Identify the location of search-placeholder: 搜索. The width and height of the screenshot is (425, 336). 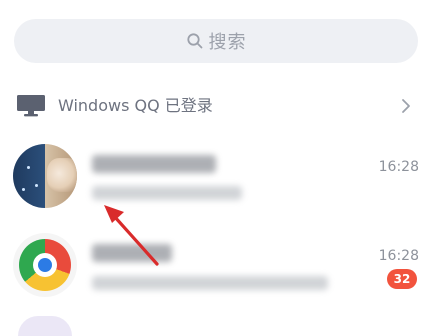
(227, 42).